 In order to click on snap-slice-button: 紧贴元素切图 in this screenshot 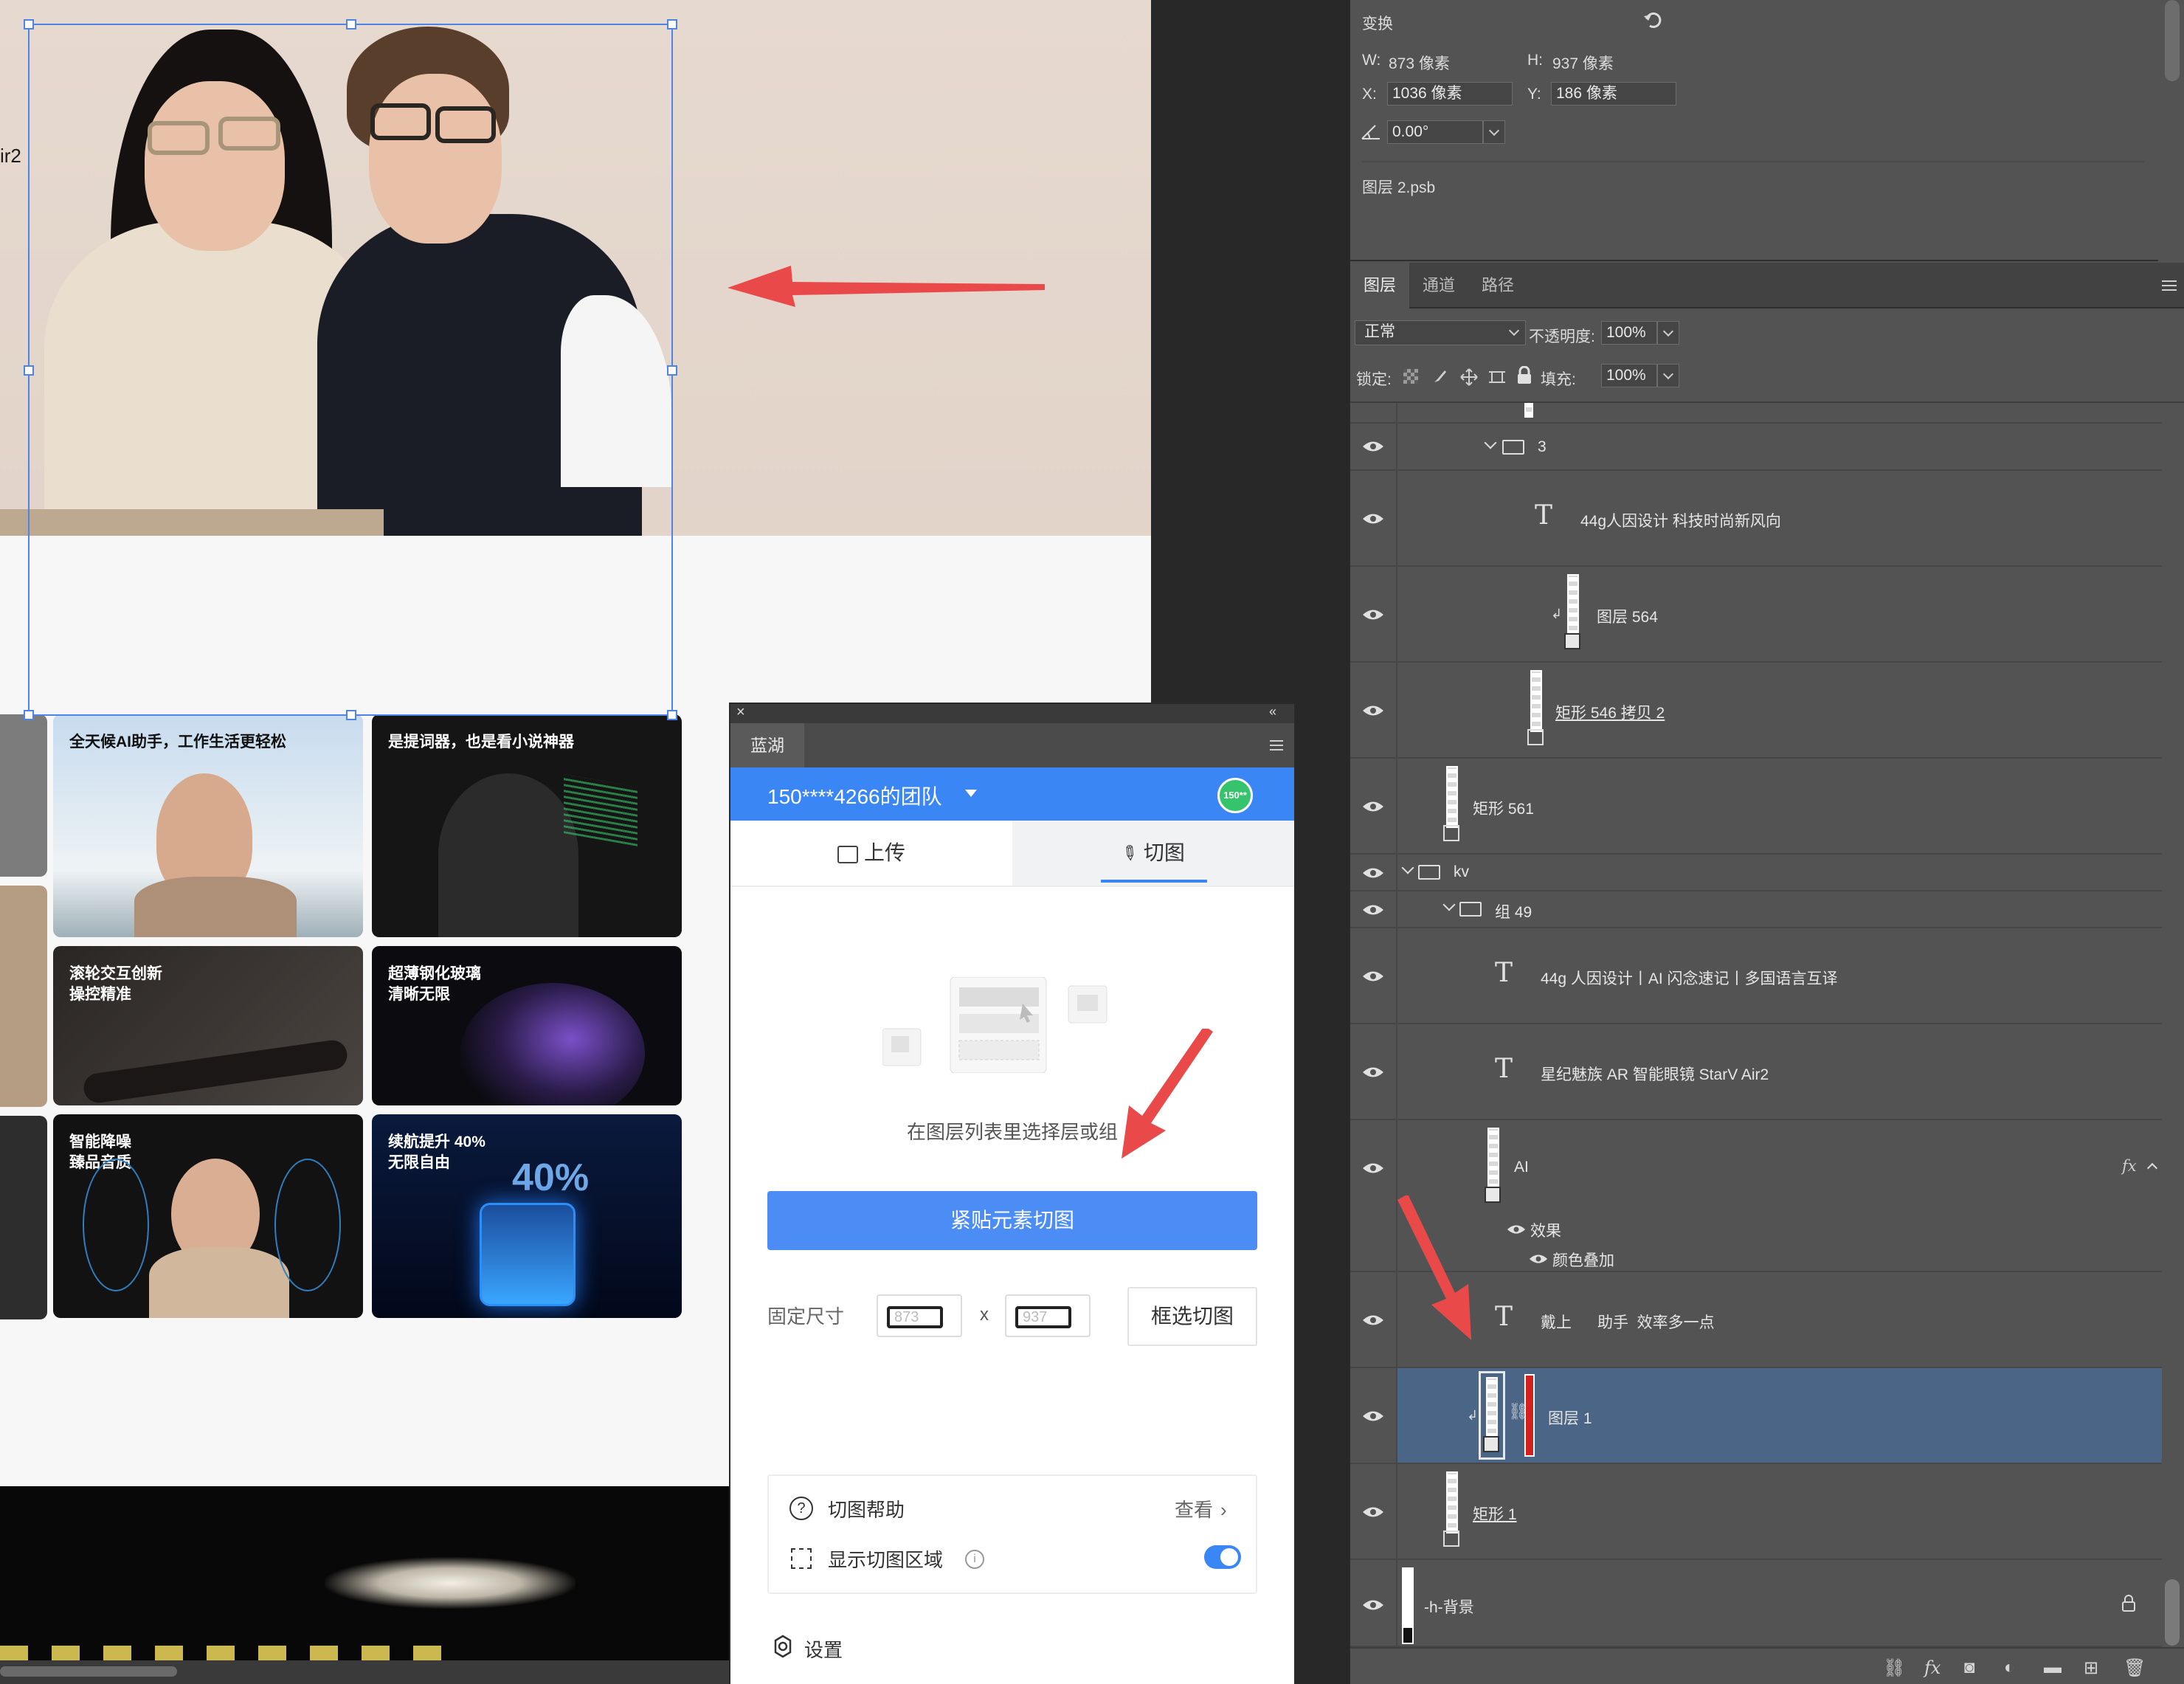, I will do `click(1012, 1220)`.